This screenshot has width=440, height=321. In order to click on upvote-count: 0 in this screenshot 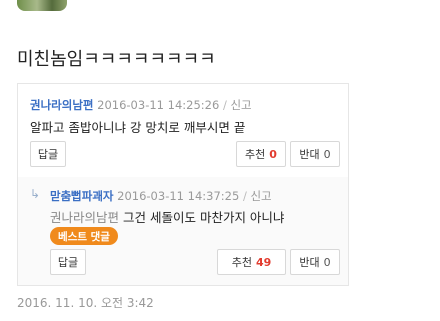, I will do `click(273, 154)`.